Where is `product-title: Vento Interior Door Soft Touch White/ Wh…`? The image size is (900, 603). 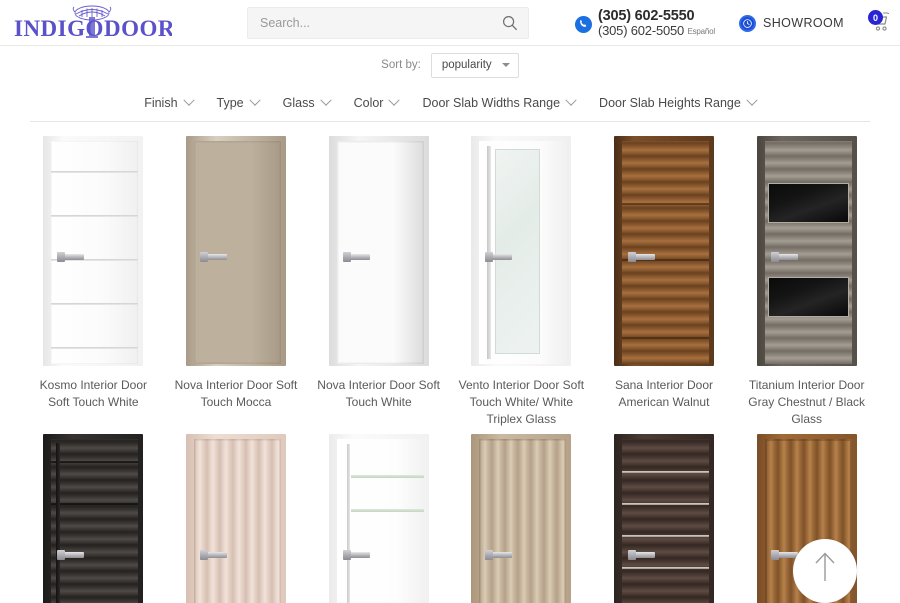
product-title: Vento Interior Door Soft Touch White/ Wh… is located at coordinates (521, 402).